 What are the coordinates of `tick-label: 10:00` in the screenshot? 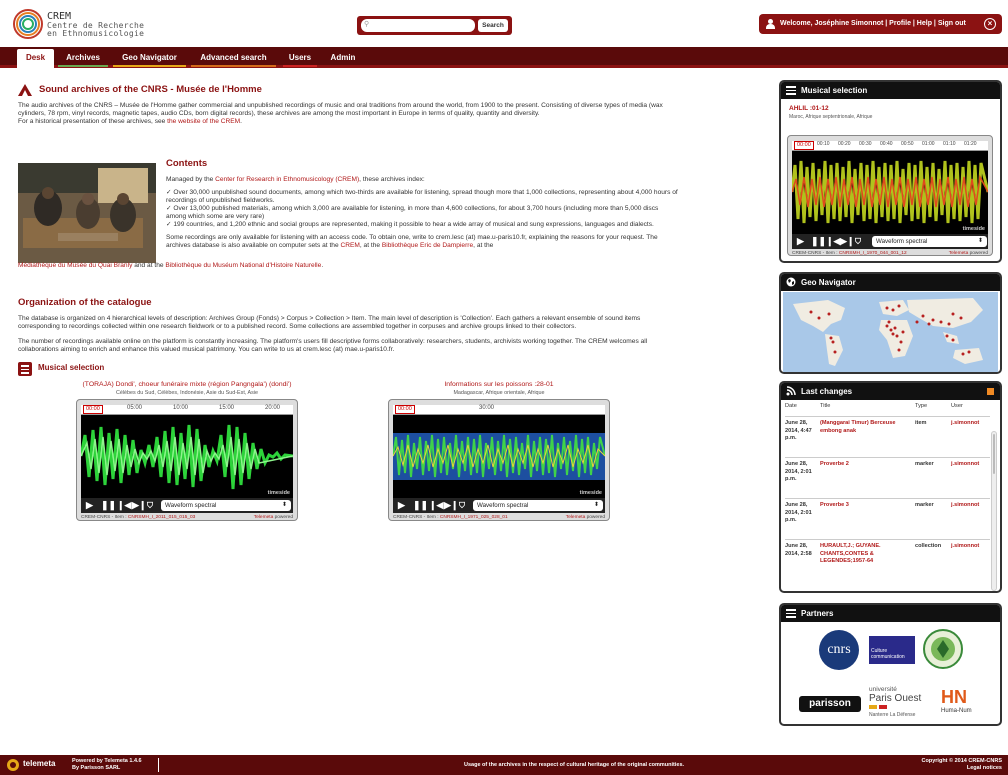 It's located at (181, 408).